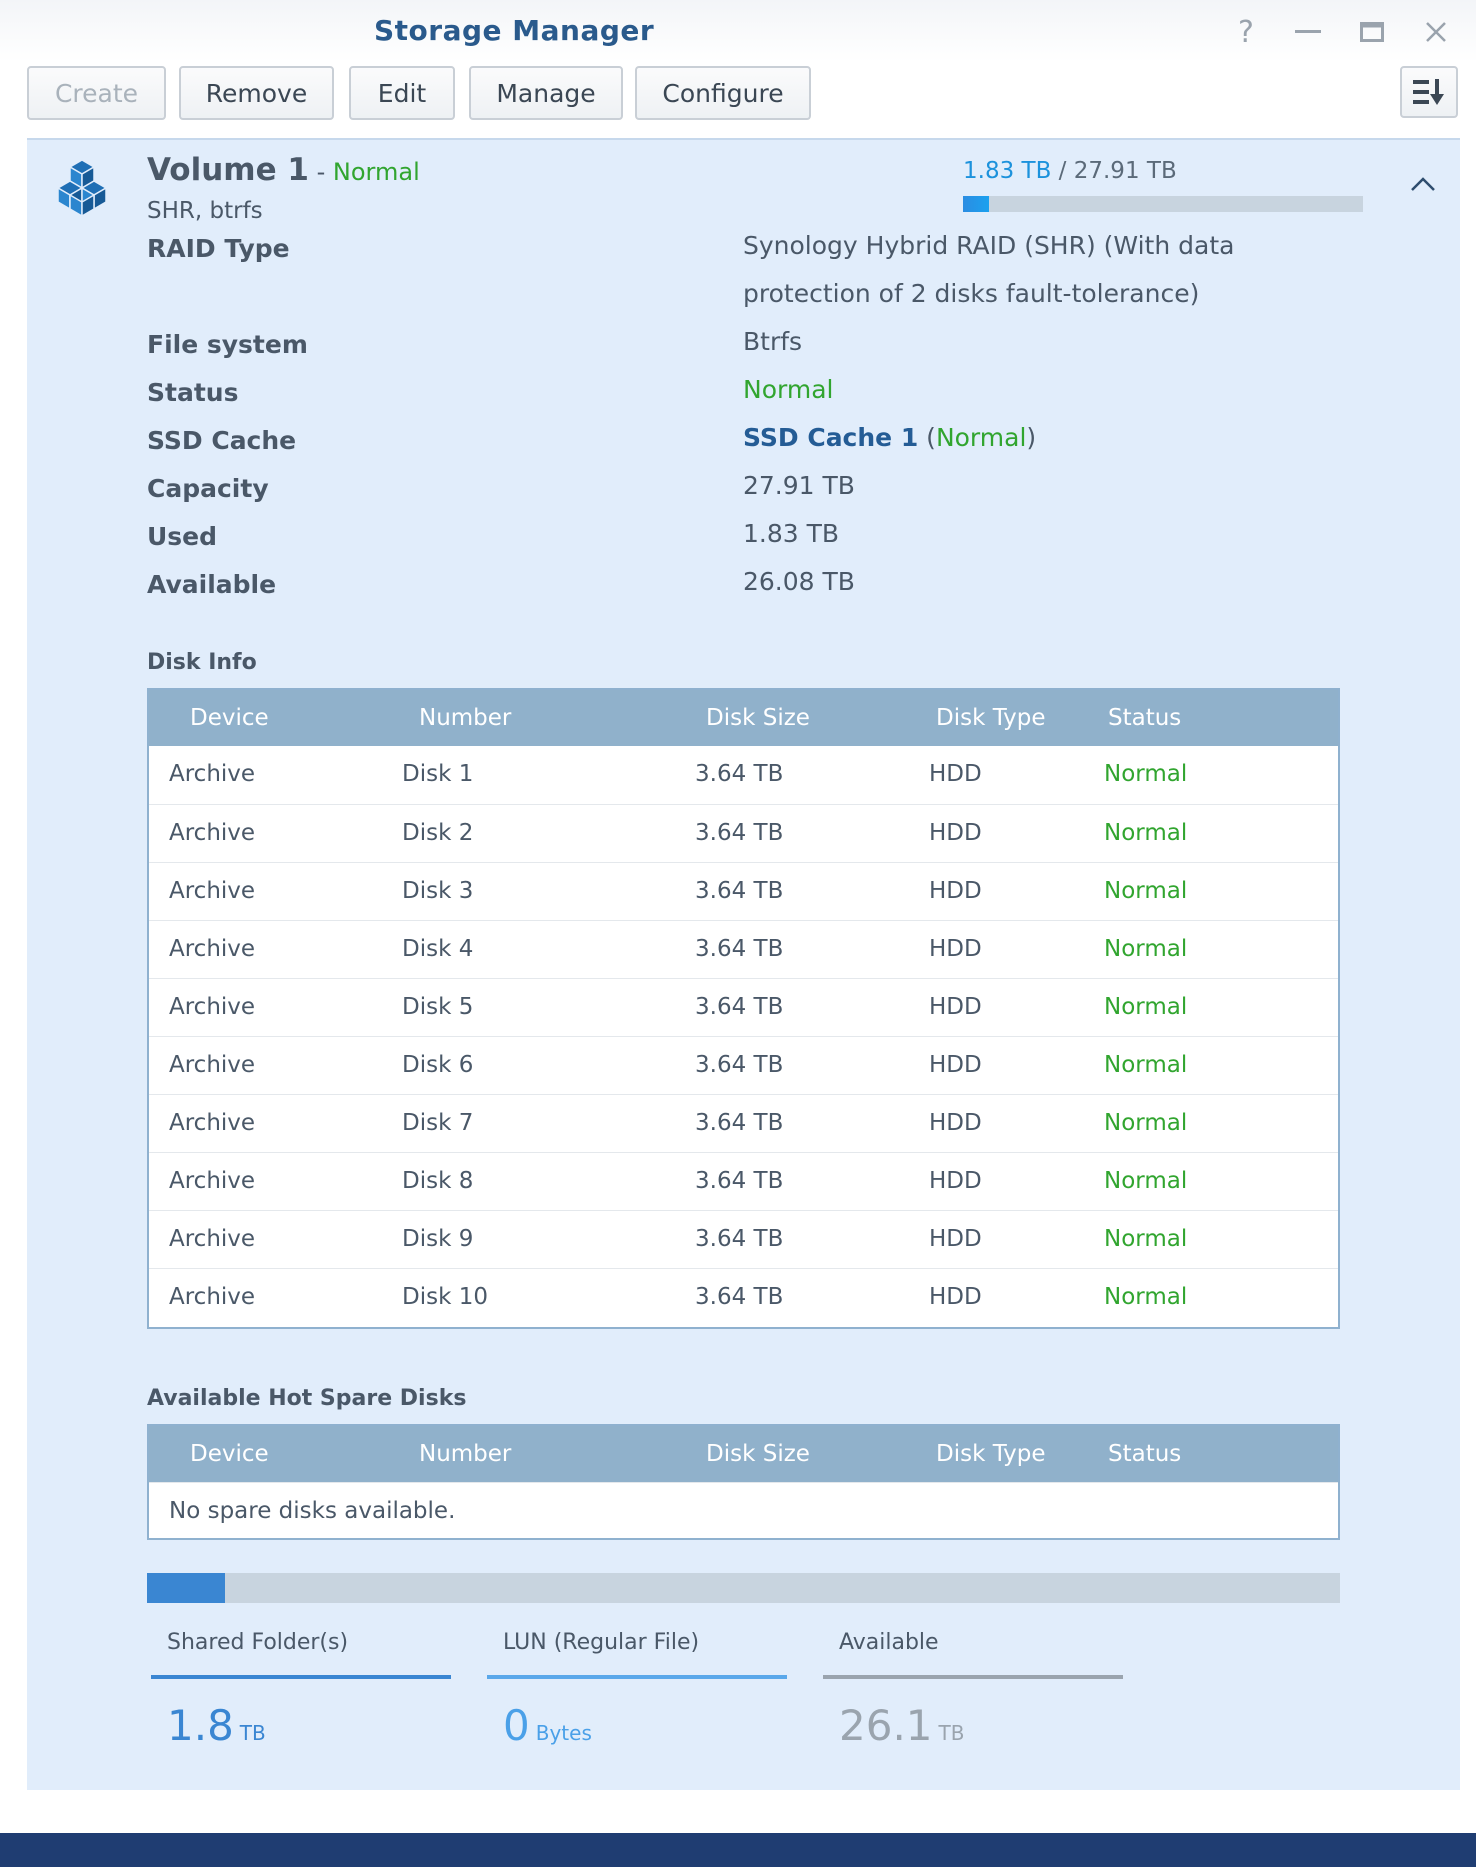  What do you see at coordinates (637, 1690) in the screenshot?
I see `legend-lun: LUN (Regular File) 0 Bytes` at bounding box center [637, 1690].